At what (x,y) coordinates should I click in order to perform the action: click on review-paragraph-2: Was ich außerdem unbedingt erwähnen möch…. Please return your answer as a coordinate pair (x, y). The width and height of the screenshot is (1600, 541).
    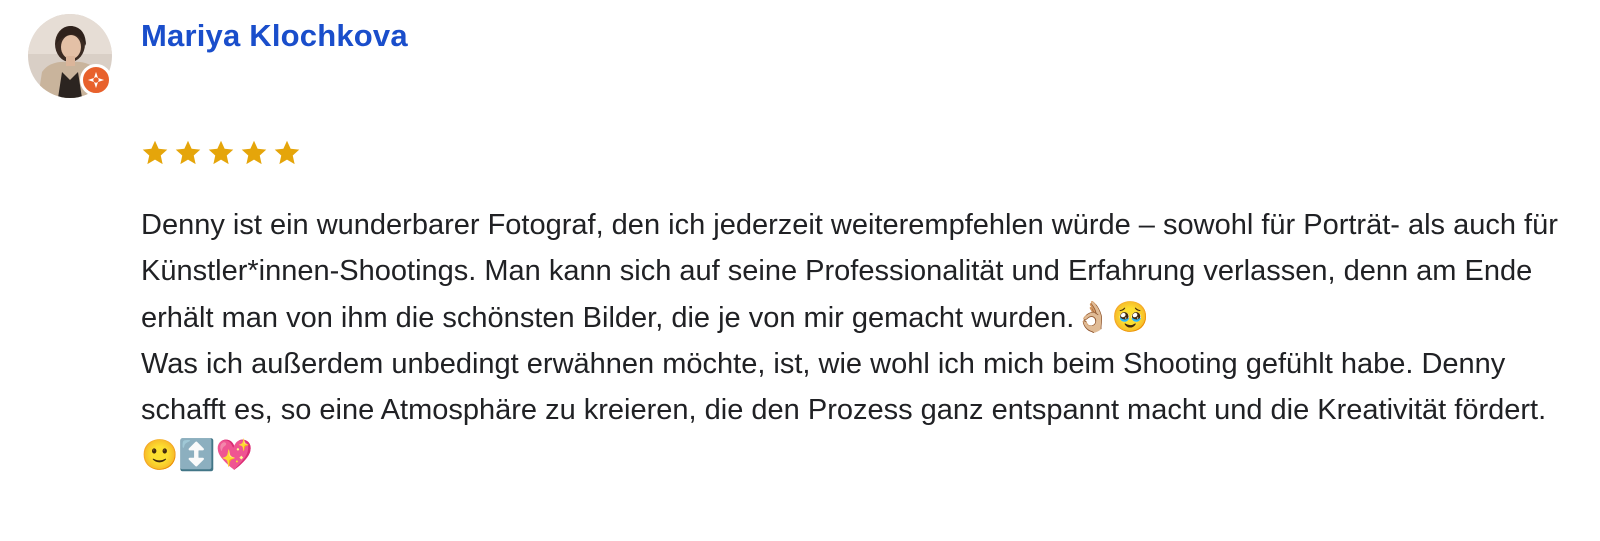
    Looking at the image, I should click on (844, 387).